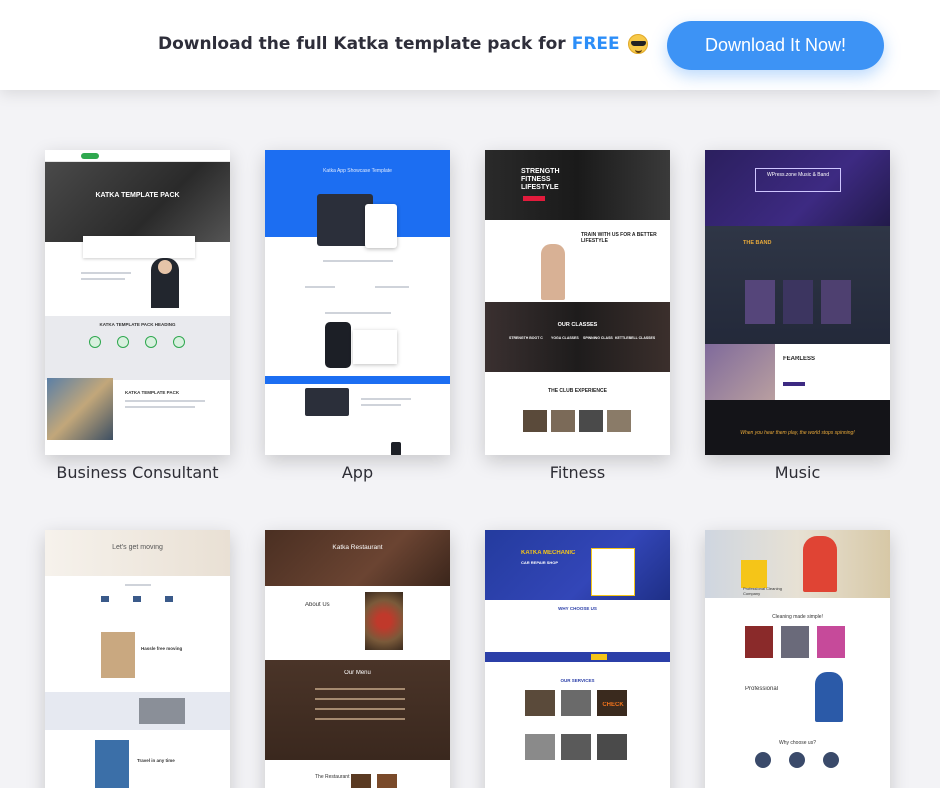 Image resolution: width=940 pixels, height=788 pixels. I want to click on preview-hero-sub: CAR REPAIR SHOP, so click(540, 562).